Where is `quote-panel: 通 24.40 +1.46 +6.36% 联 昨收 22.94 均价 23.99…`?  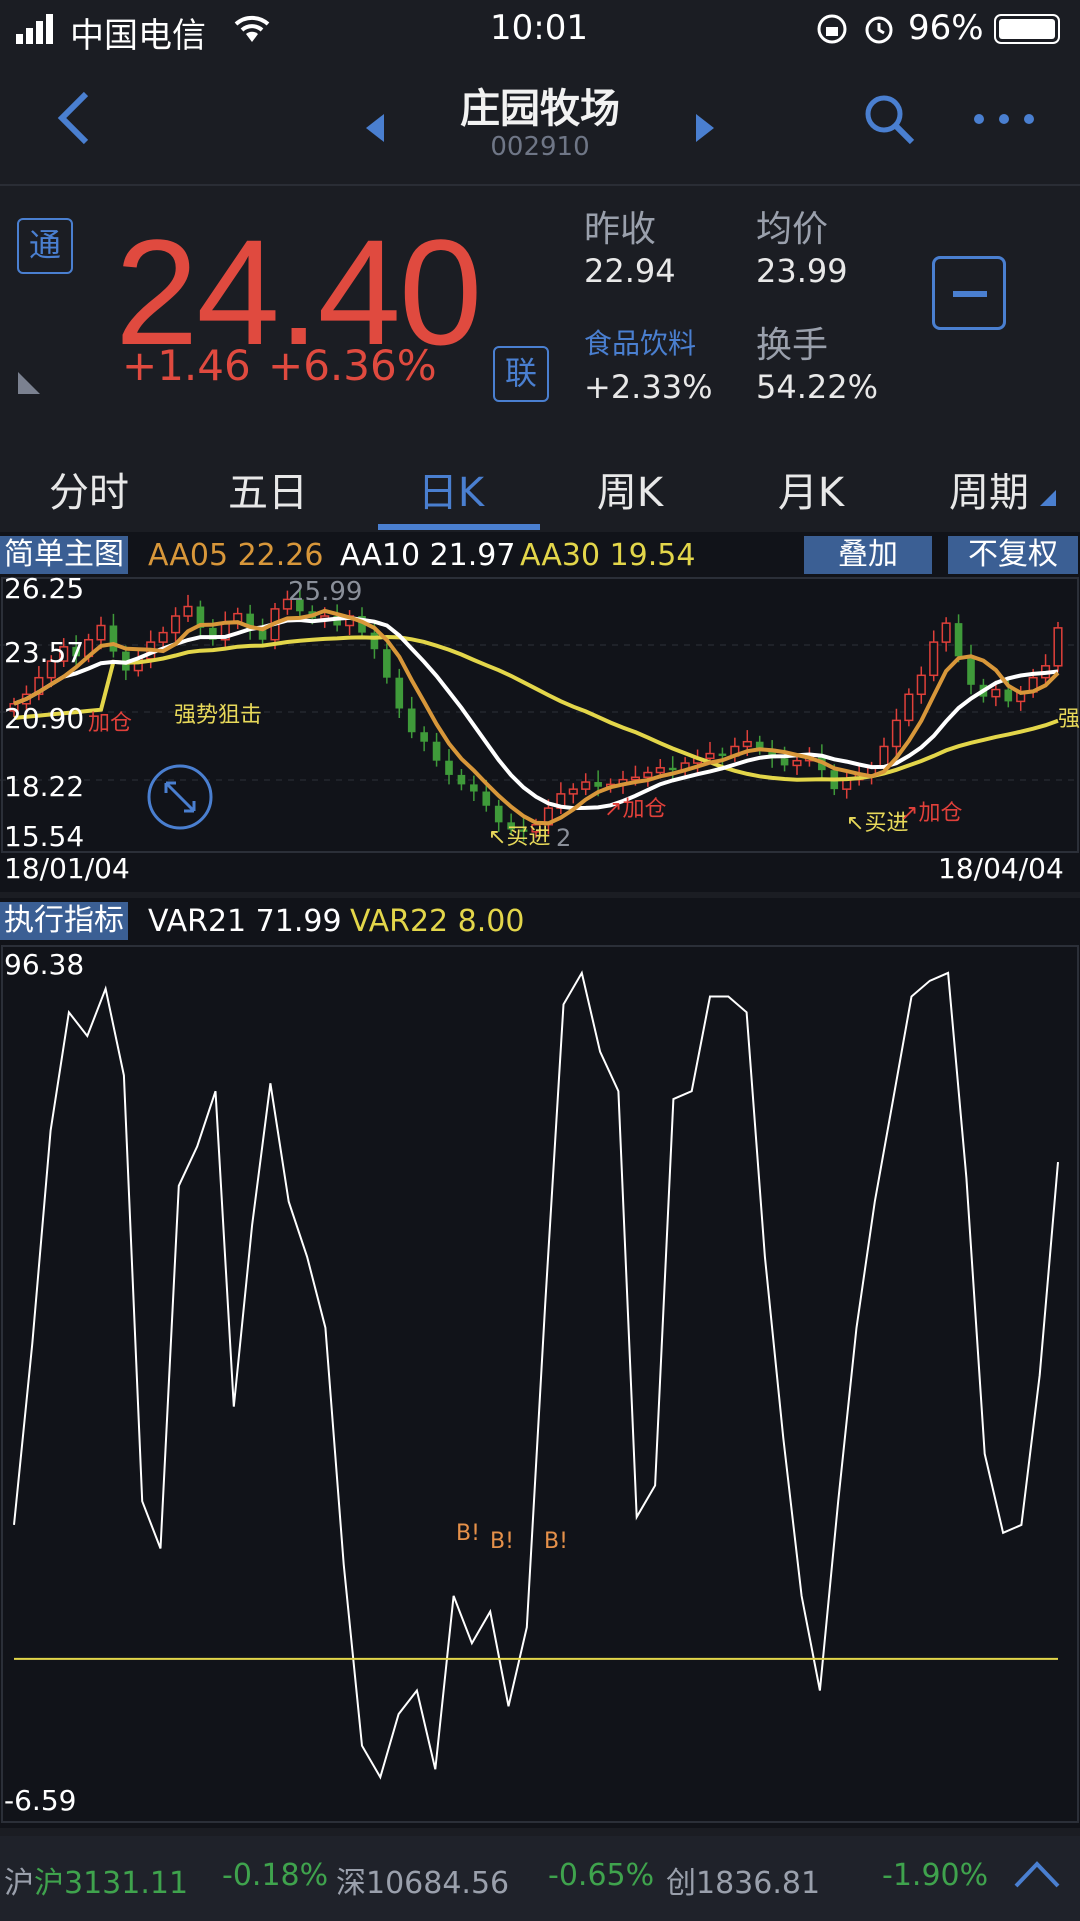
quote-panel: 通 24.40 +1.46 +6.36% 联 昨收 22.94 均价 23.99… is located at coordinates (540, 310).